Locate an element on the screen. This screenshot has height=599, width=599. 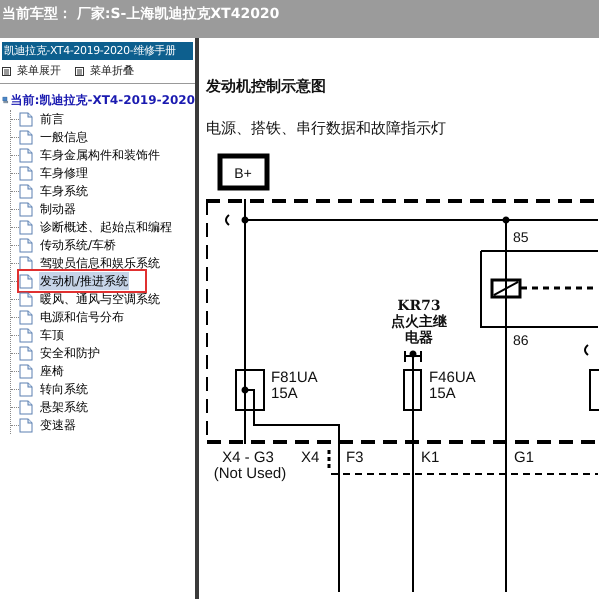
tree-item: 转向系统 is located at coordinates (64, 389).